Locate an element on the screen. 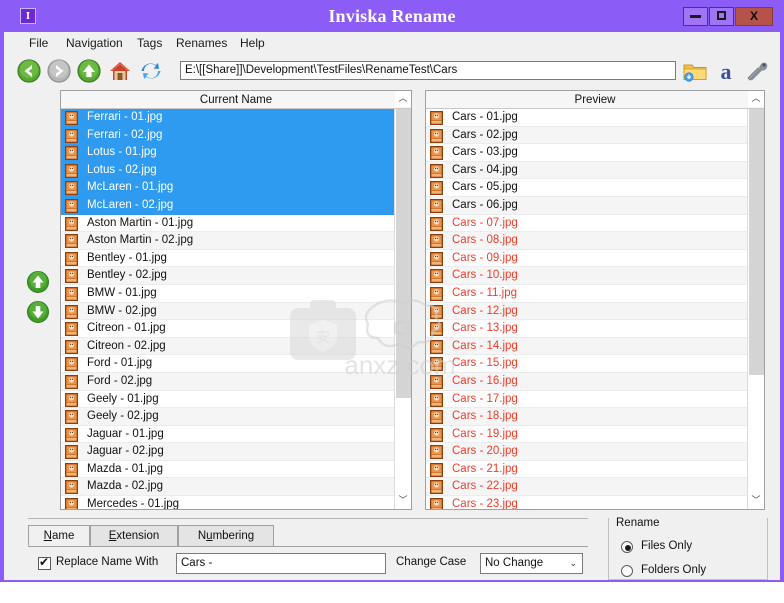 The image size is (784, 603). preview-scrollbar: ︿ ﹀ is located at coordinates (755, 300).